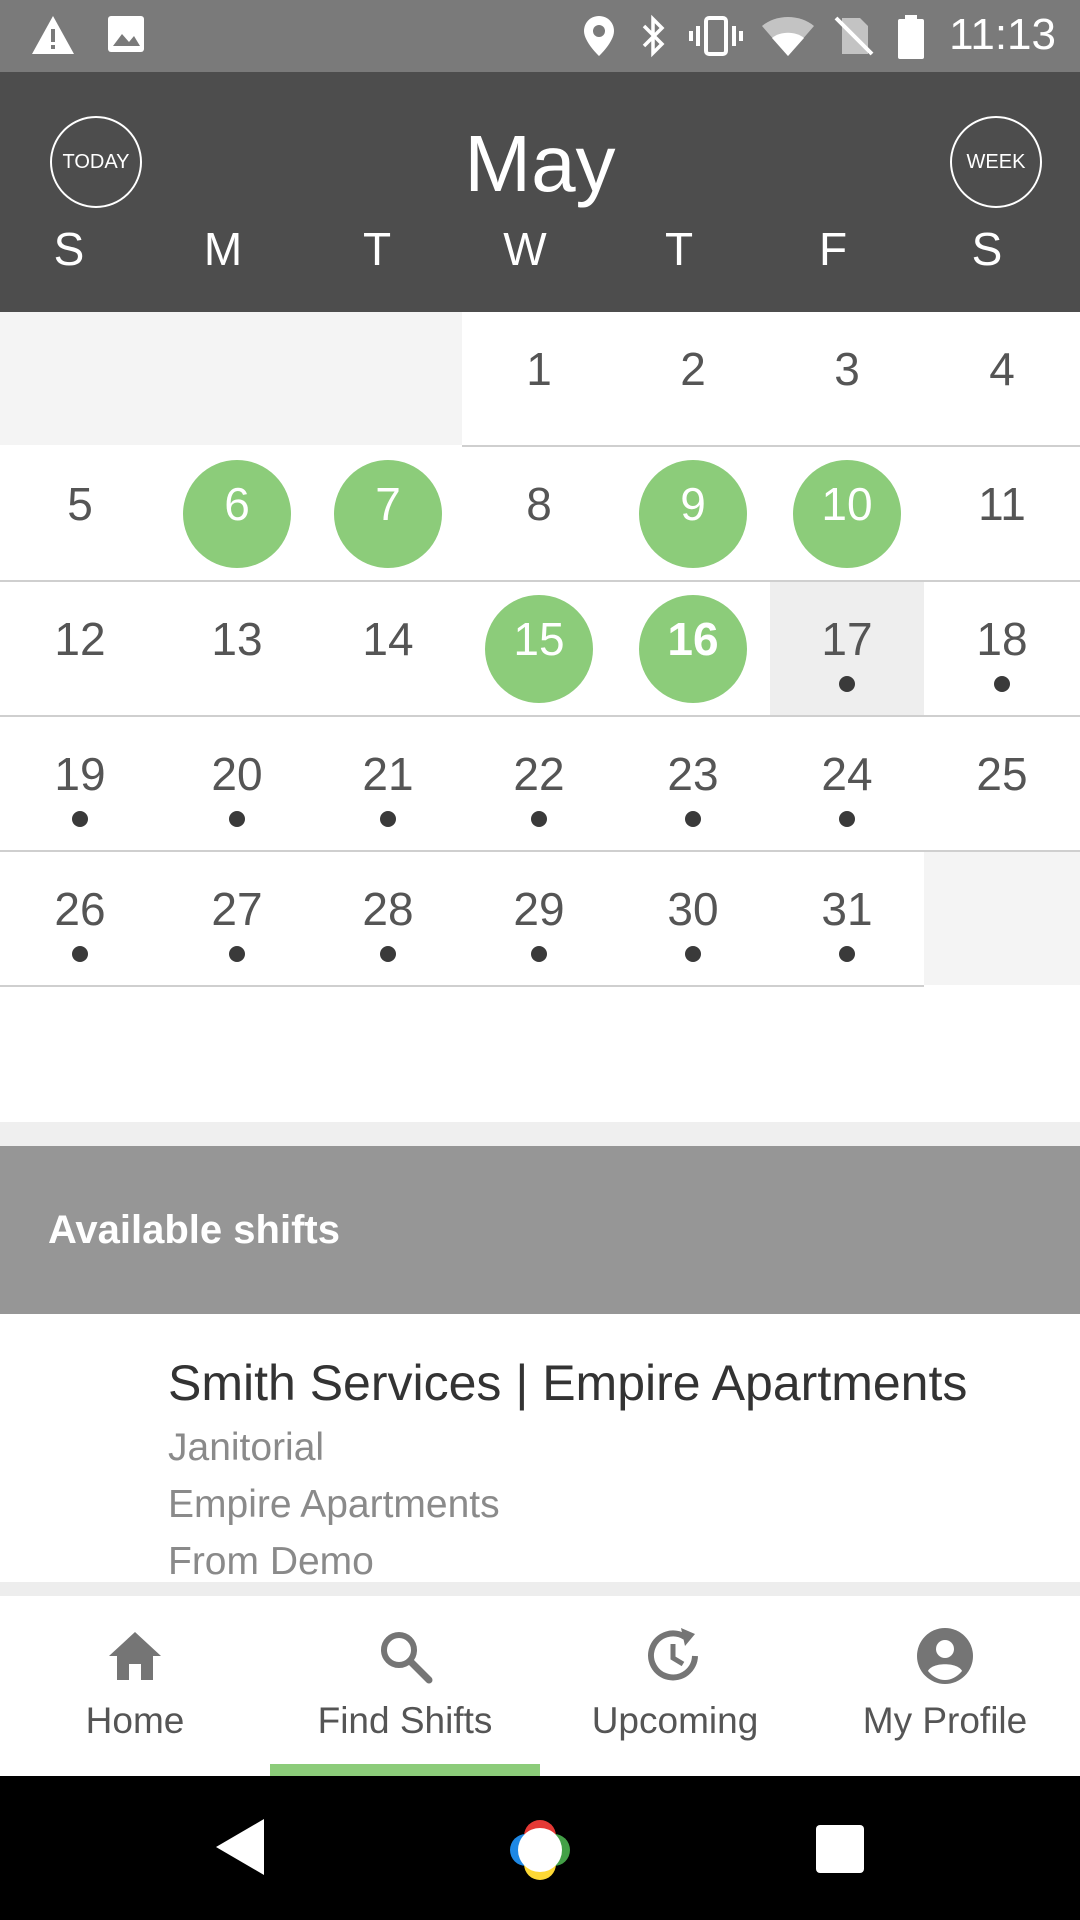  I want to click on calendar-day-cell: 11, so click(1002, 513).